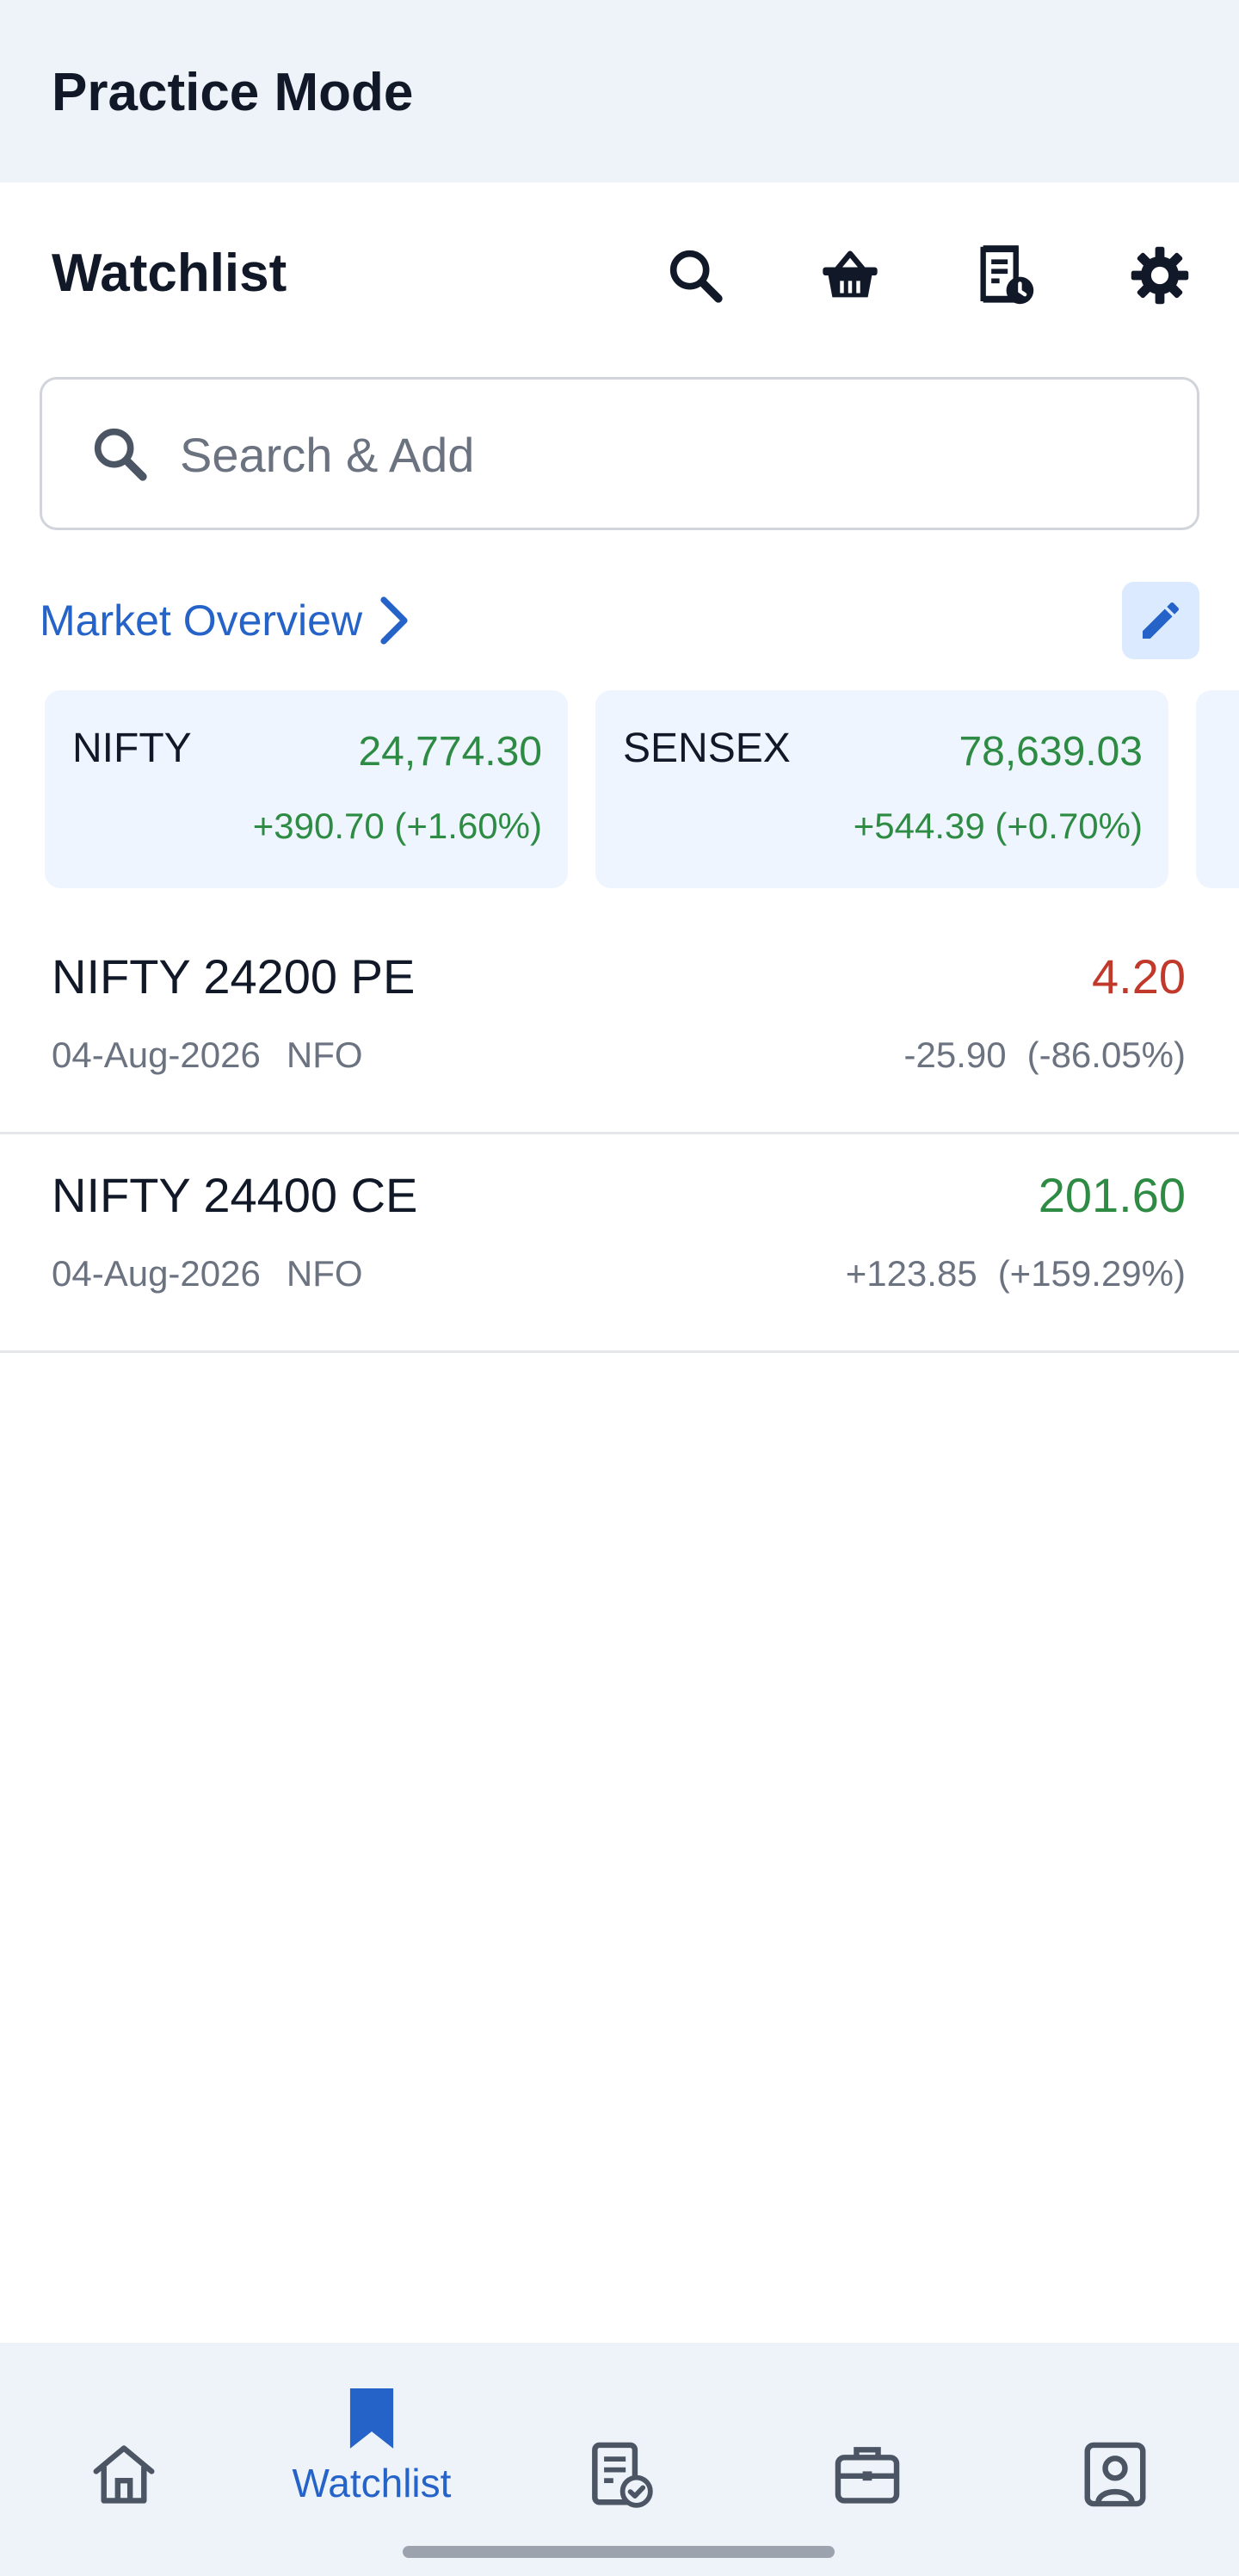  Describe the element at coordinates (850, 275) in the screenshot. I see `basket-icon` at that location.